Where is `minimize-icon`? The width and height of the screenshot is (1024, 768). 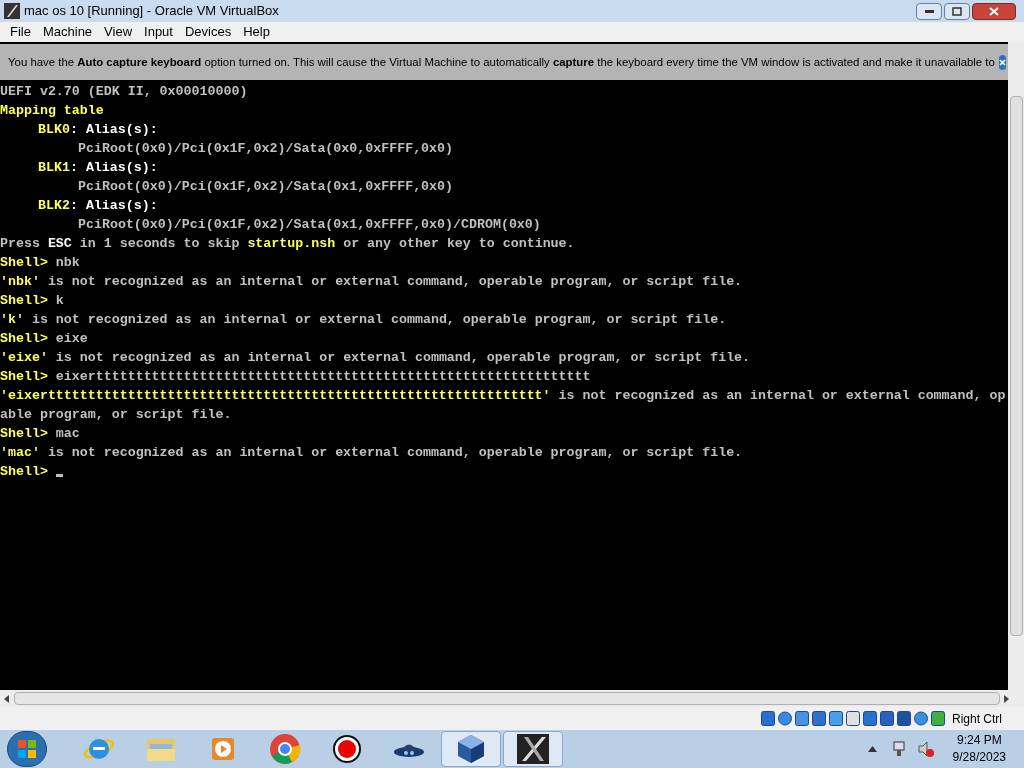 minimize-icon is located at coordinates (929, 11).